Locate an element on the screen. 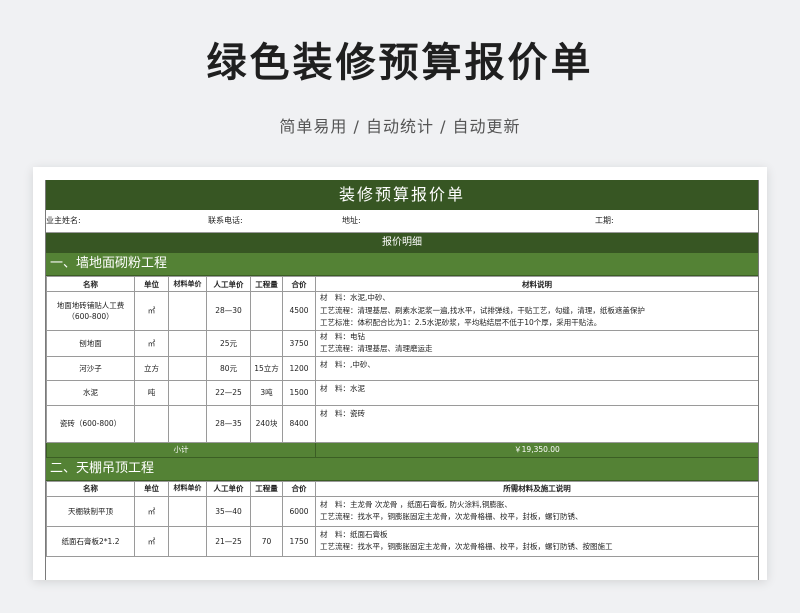 Image resolution: width=800 pixels, height=613 pixels. section-title: 一、墙地面砌粉工程 is located at coordinates (402, 264).